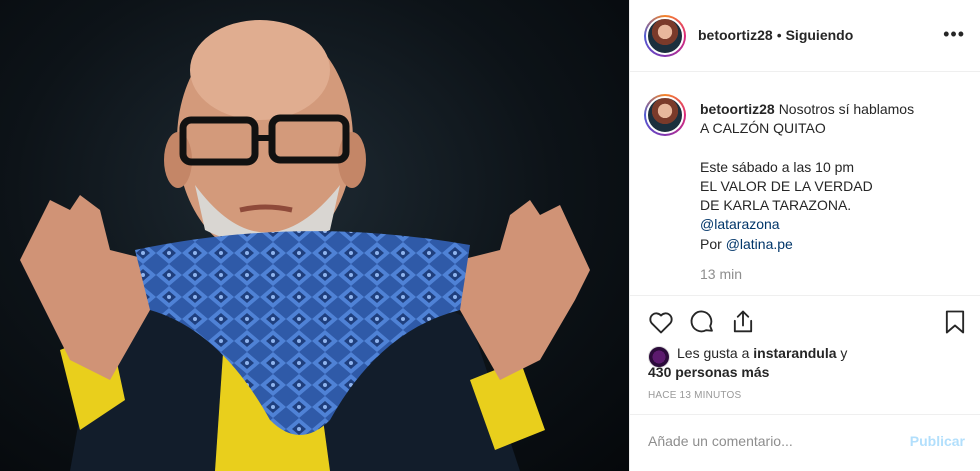 This screenshot has height=471, width=980. Describe the element at coordinates (735, 35) in the screenshot. I see `header-username: betoortiz28` at that location.